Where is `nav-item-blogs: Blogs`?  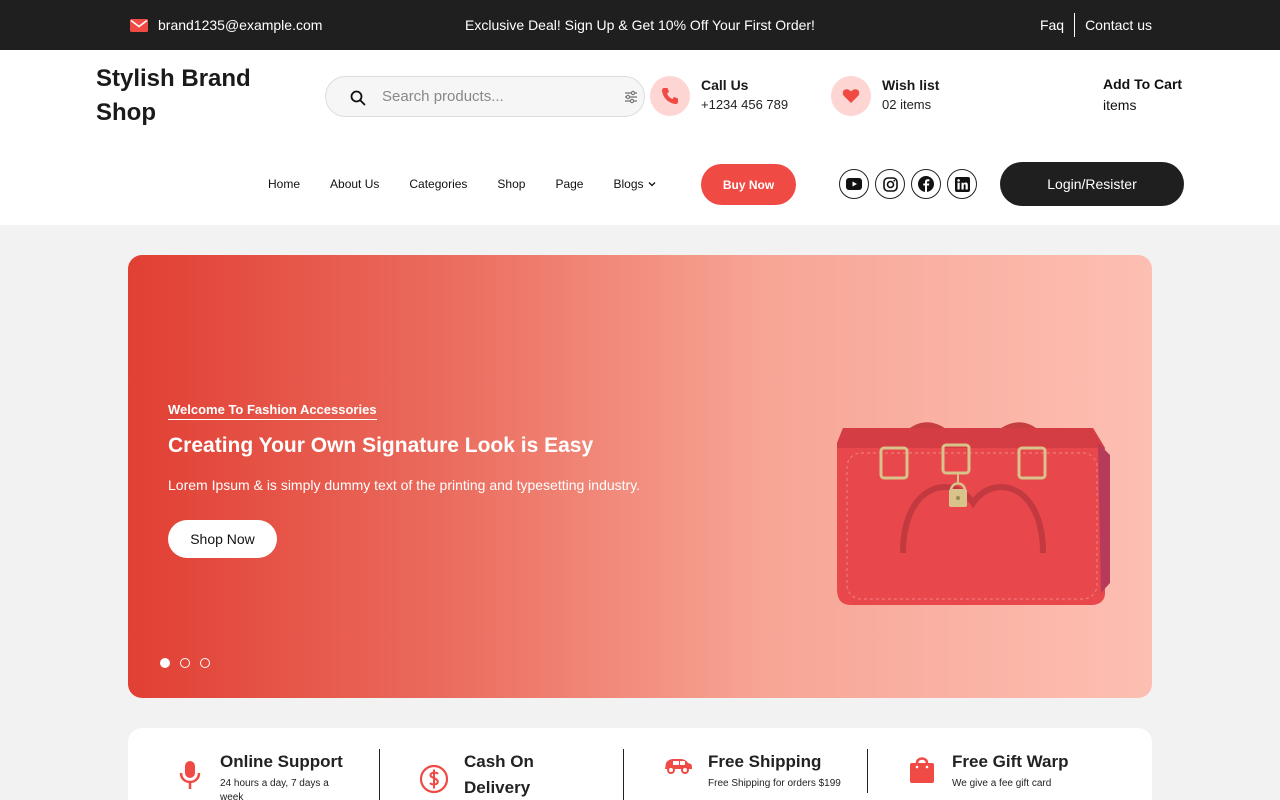 nav-item-blogs: Blogs is located at coordinates (634, 184).